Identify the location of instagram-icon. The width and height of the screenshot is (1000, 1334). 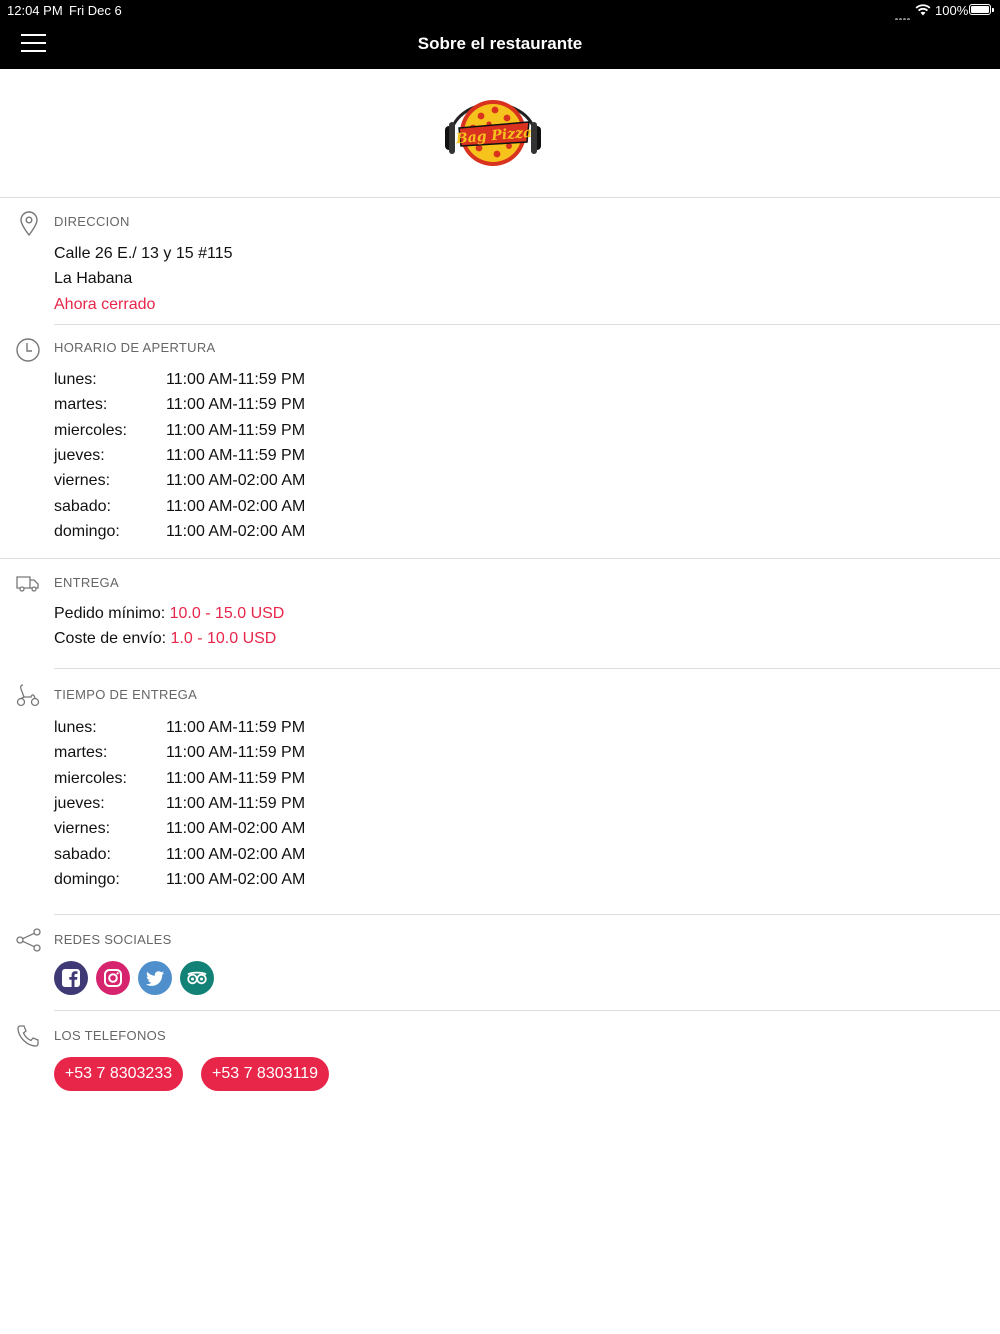
(113, 978).